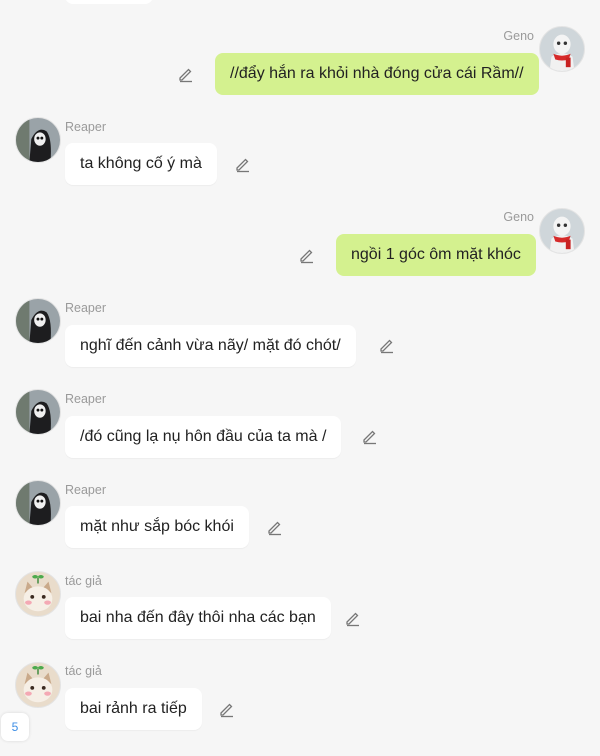  What do you see at coordinates (198, 618) in the screenshot?
I see `message-bubble: bai nha đến đây thôi nha các bạn` at bounding box center [198, 618].